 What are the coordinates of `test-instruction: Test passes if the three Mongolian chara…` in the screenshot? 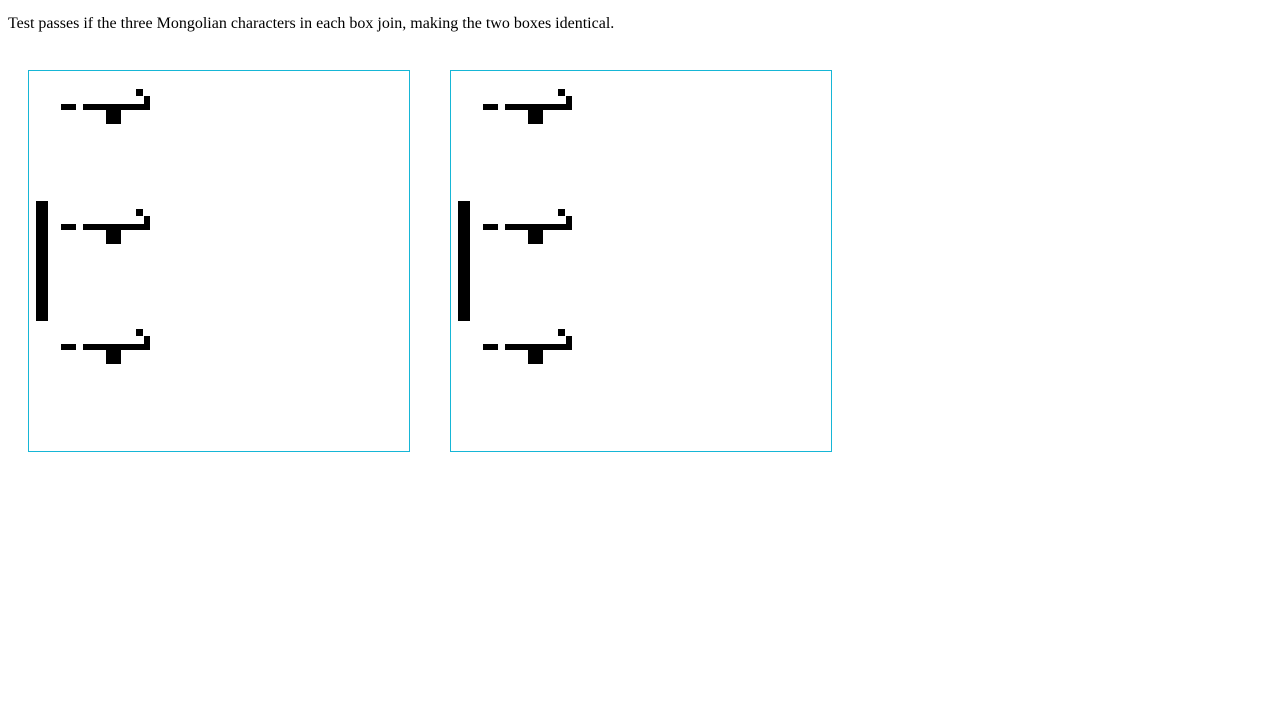 It's located at (311, 23).